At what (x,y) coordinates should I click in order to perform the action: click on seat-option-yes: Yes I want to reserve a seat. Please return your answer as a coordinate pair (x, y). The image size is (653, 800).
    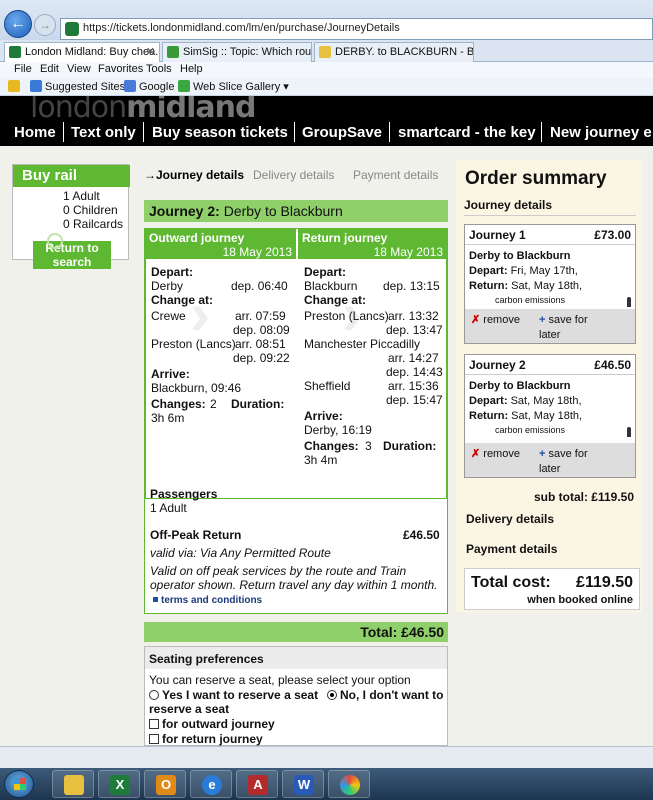
    Looking at the image, I should click on (233, 695).